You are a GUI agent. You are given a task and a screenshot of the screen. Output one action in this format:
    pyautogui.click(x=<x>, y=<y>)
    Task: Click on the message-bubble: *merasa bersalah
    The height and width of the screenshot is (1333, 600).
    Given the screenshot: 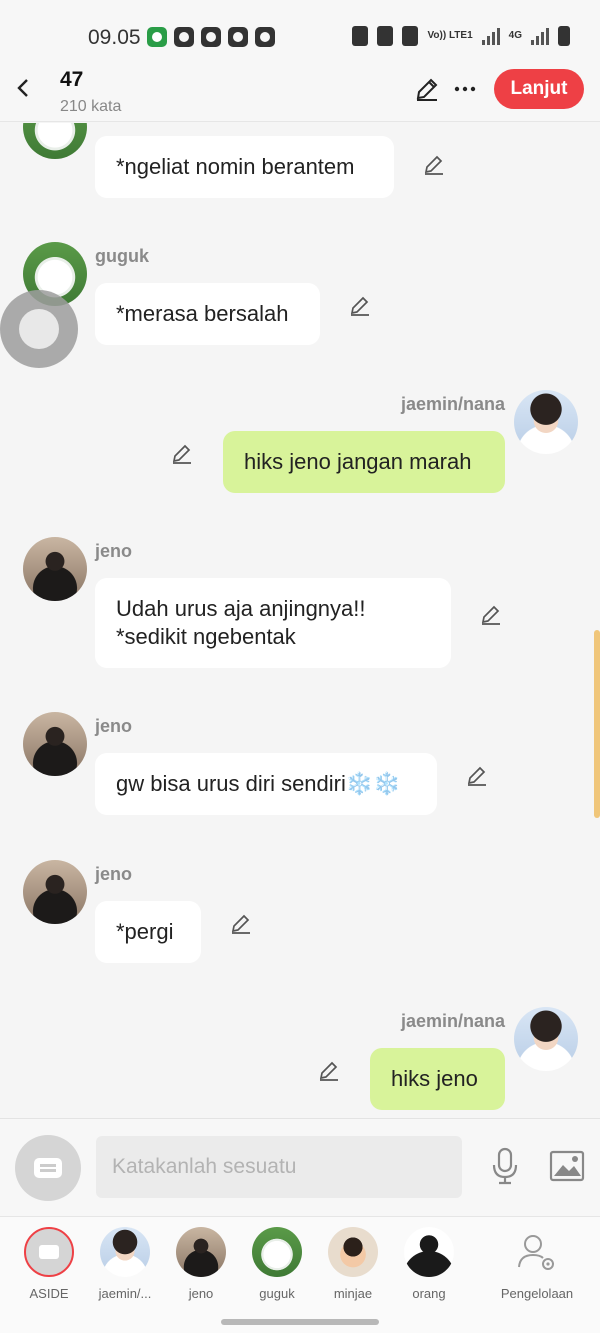 What is the action you would take?
    pyautogui.click(x=207, y=314)
    